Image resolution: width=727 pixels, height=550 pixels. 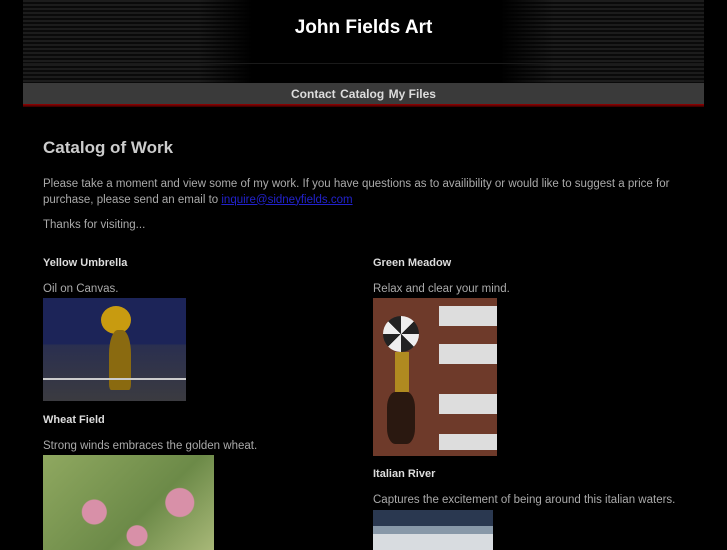 What do you see at coordinates (150, 446) in the screenshot?
I see `item-desc: Strong winds embraces the golden wheat.` at bounding box center [150, 446].